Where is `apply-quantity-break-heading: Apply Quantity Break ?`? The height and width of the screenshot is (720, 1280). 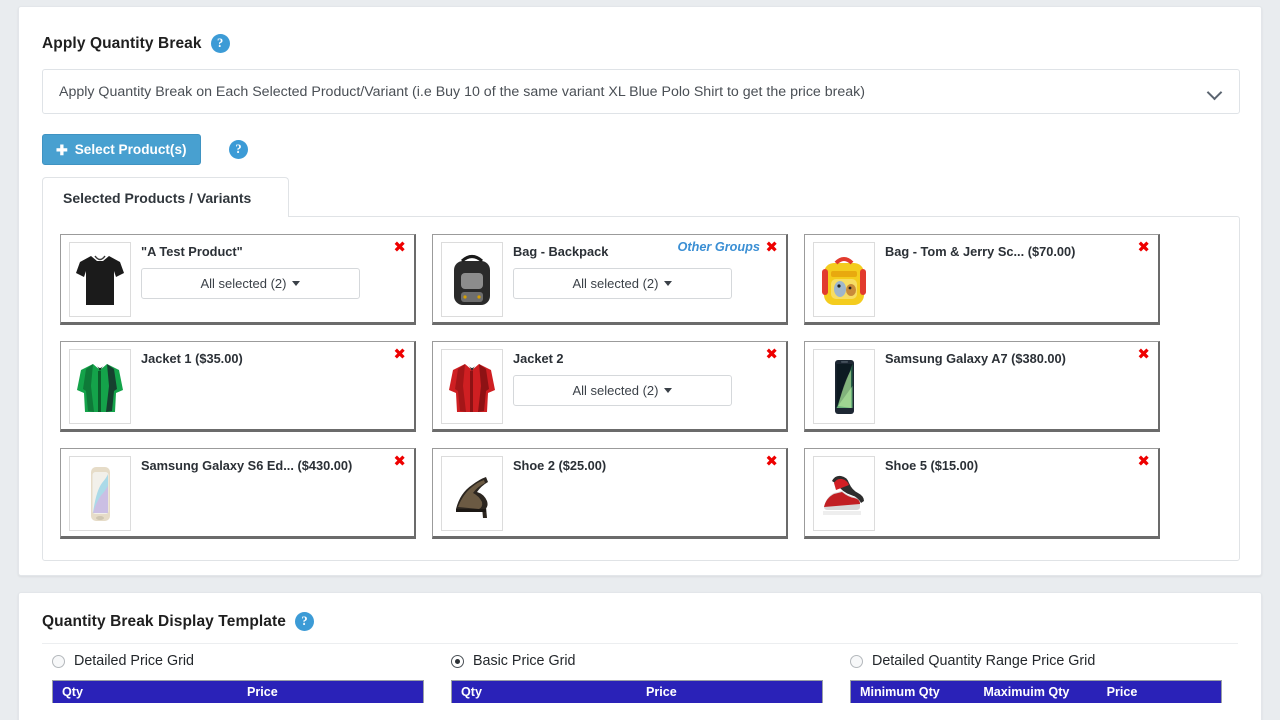 apply-quantity-break-heading: Apply Quantity Break ? is located at coordinates (136, 43).